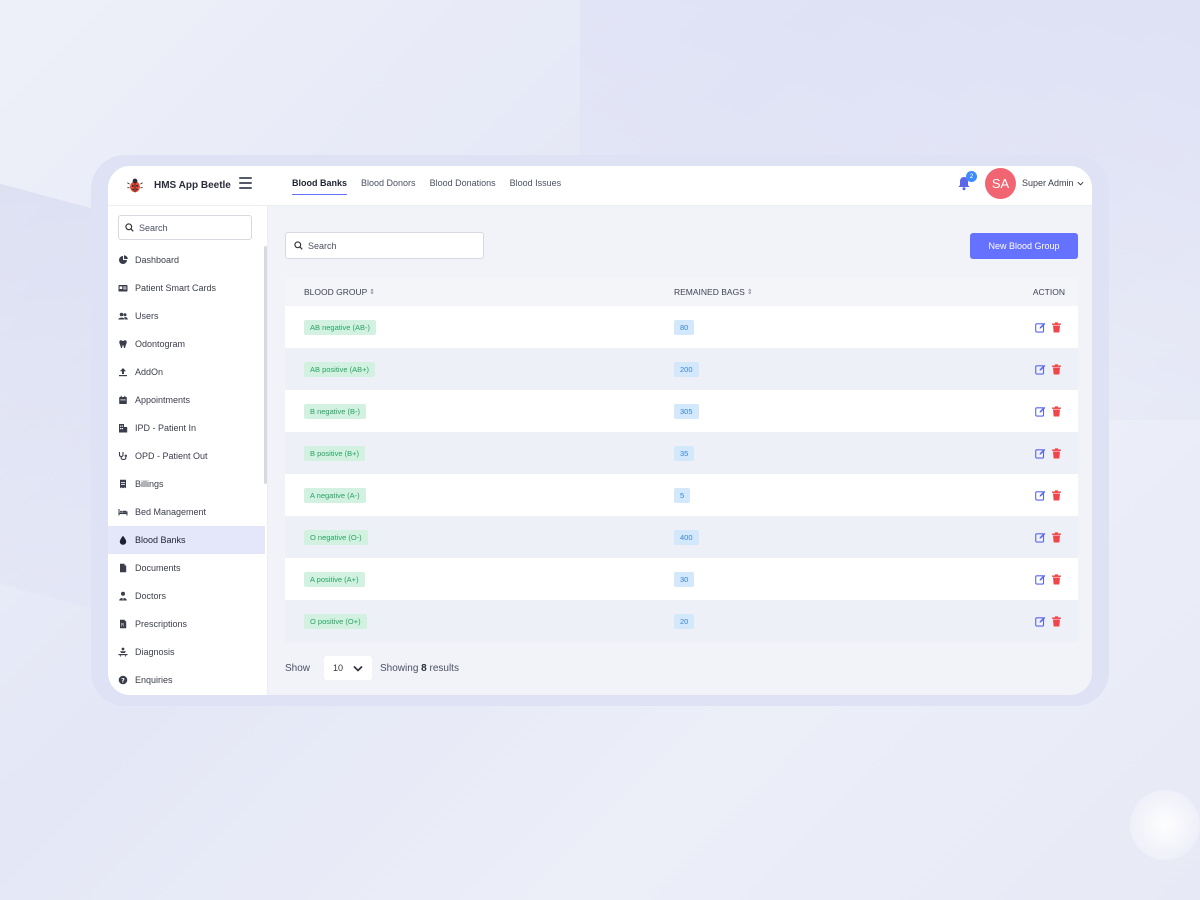 The image size is (1200, 900). What do you see at coordinates (971, 176) in the screenshot?
I see `notification-count-badge: 2` at bounding box center [971, 176].